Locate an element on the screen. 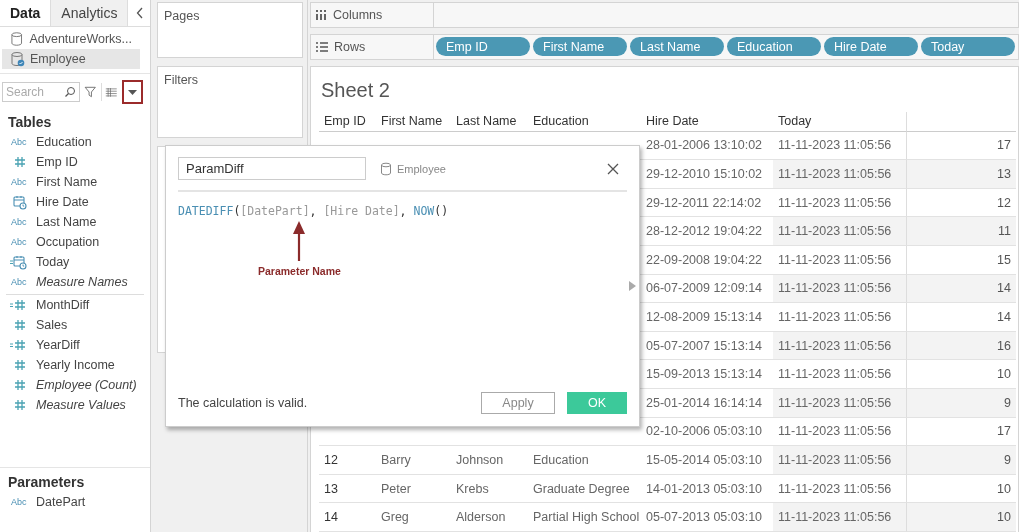 The height and width of the screenshot is (532, 1019). table-cell: 14-01-2013 05:03:10 is located at coordinates (707, 489).